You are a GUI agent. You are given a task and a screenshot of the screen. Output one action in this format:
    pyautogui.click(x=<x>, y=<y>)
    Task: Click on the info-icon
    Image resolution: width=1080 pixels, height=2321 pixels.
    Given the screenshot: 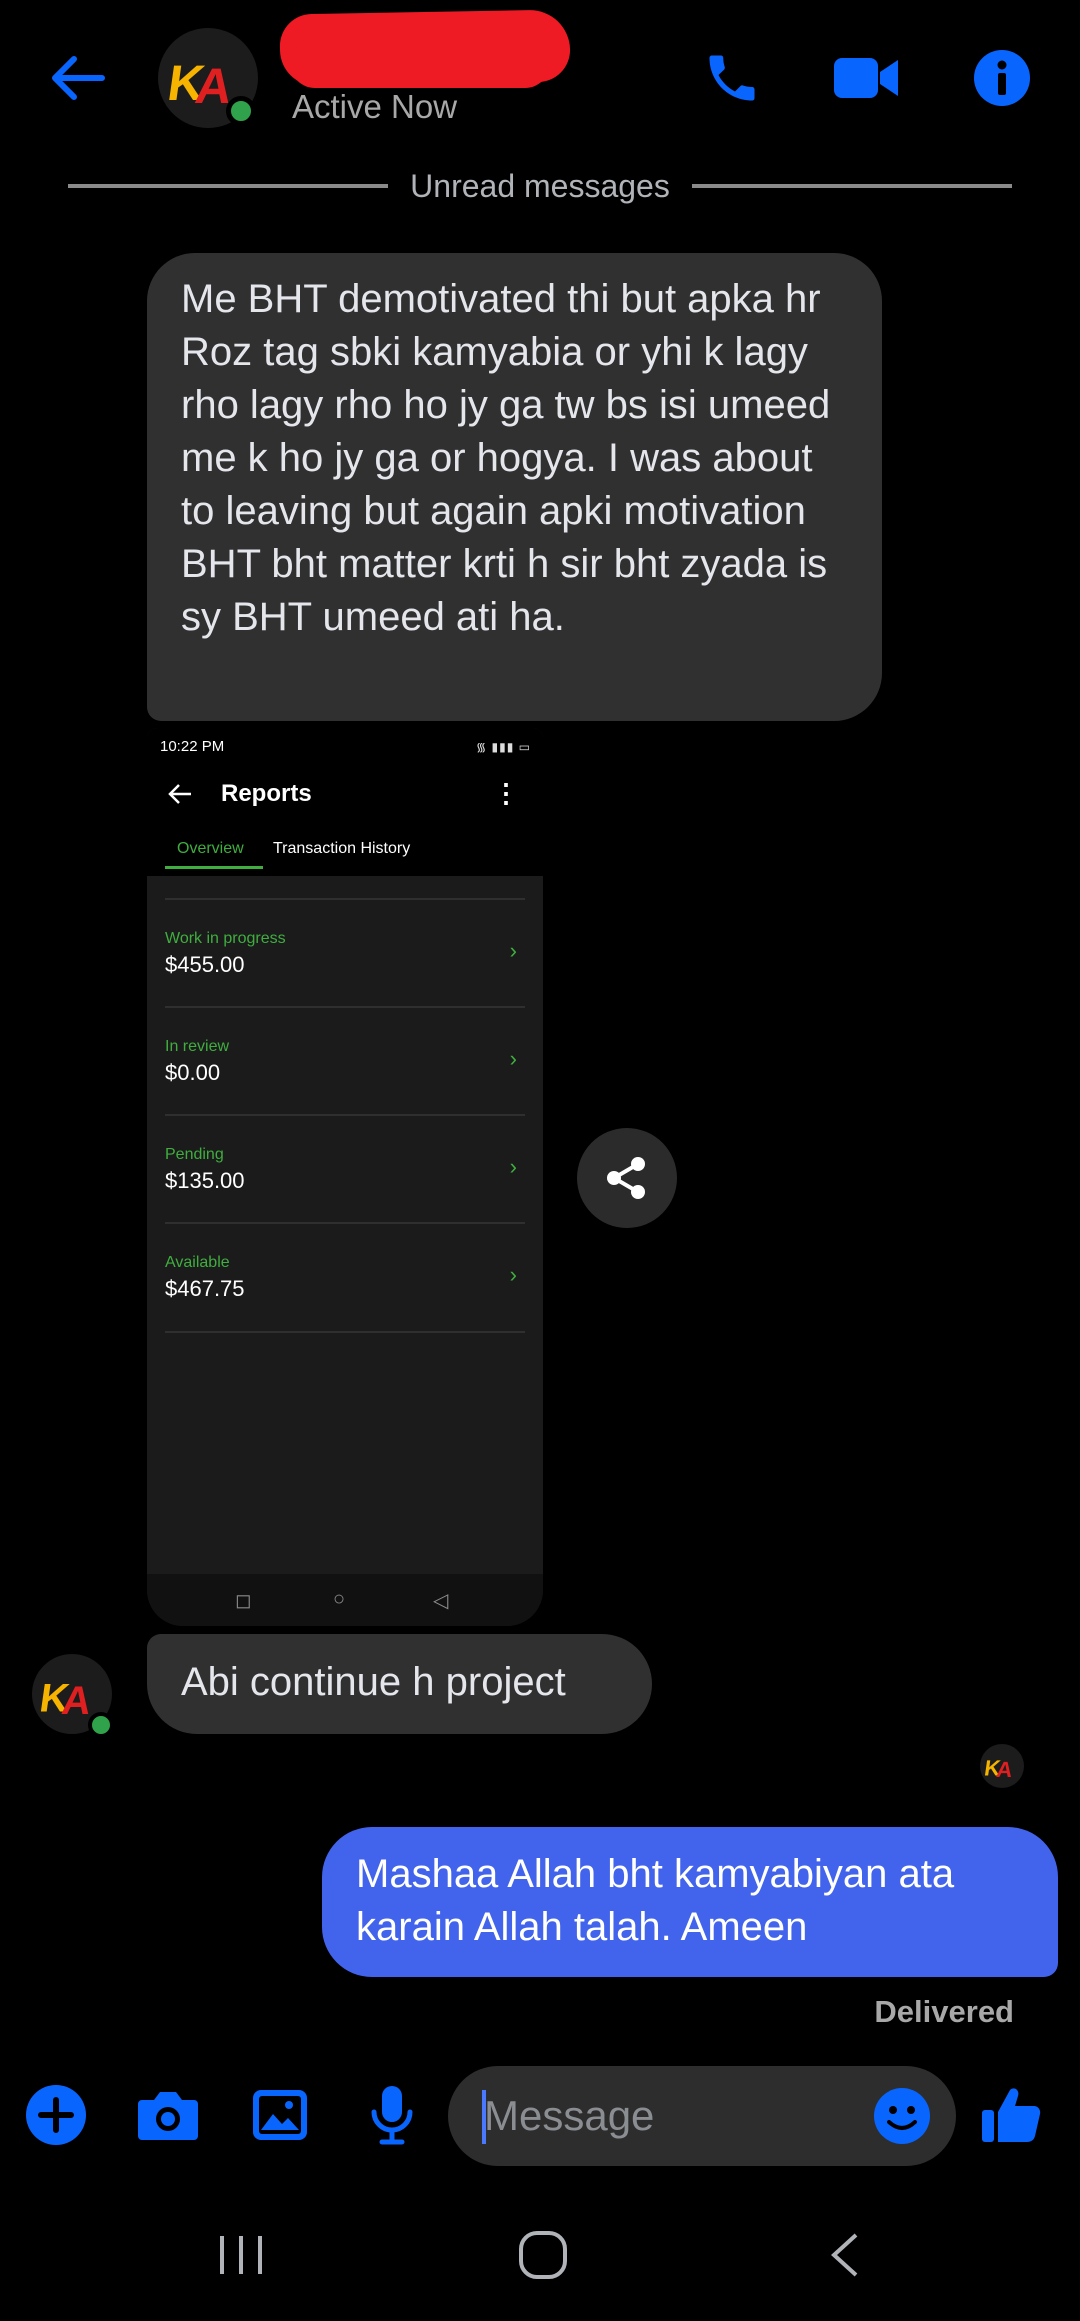 What is the action you would take?
    pyautogui.click(x=1002, y=78)
    